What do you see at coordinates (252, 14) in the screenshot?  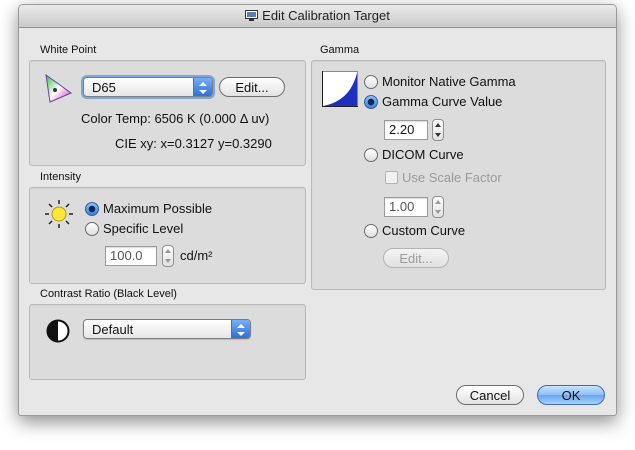 I see `display-icon` at bounding box center [252, 14].